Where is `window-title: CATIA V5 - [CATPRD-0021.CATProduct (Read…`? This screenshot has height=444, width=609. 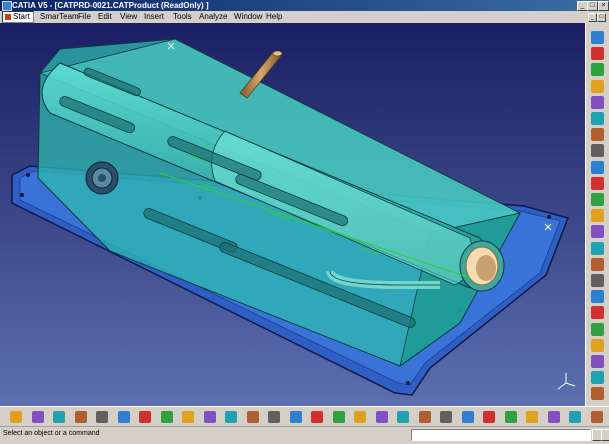
window-title: CATIA V5 - [CATPRD-0021.CATProduct (Read… is located at coordinates (110, 5).